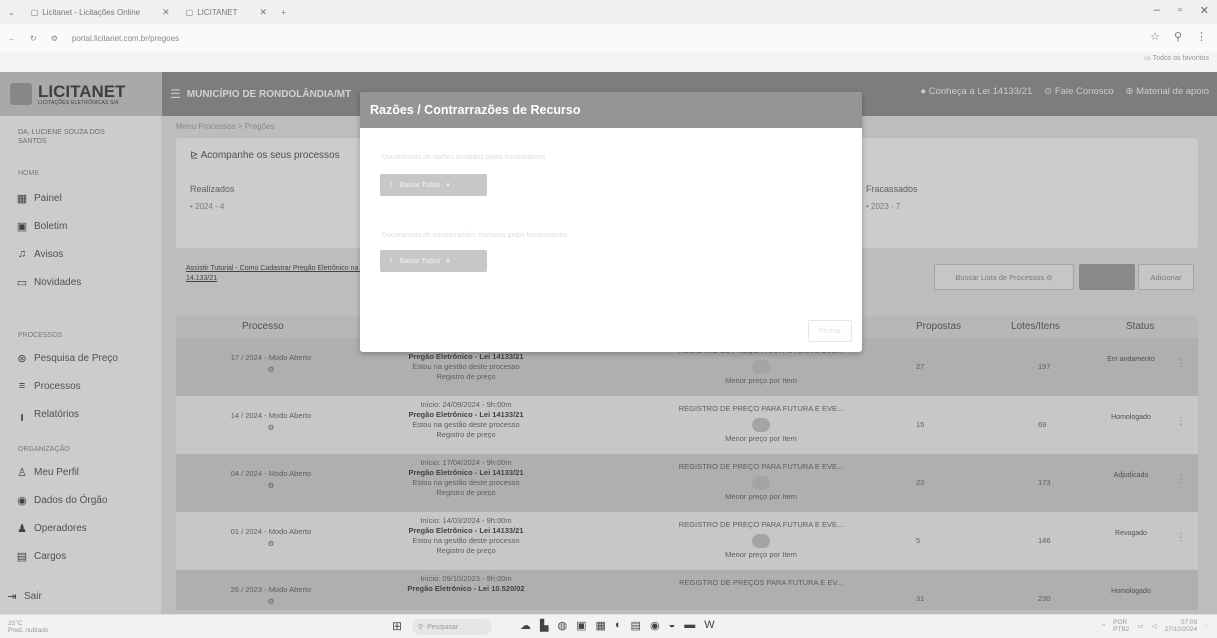 Image resolution: width=1217 pixels, height=638 pixels. I want to click on tab-title: LICITANET, so click(217, 12).